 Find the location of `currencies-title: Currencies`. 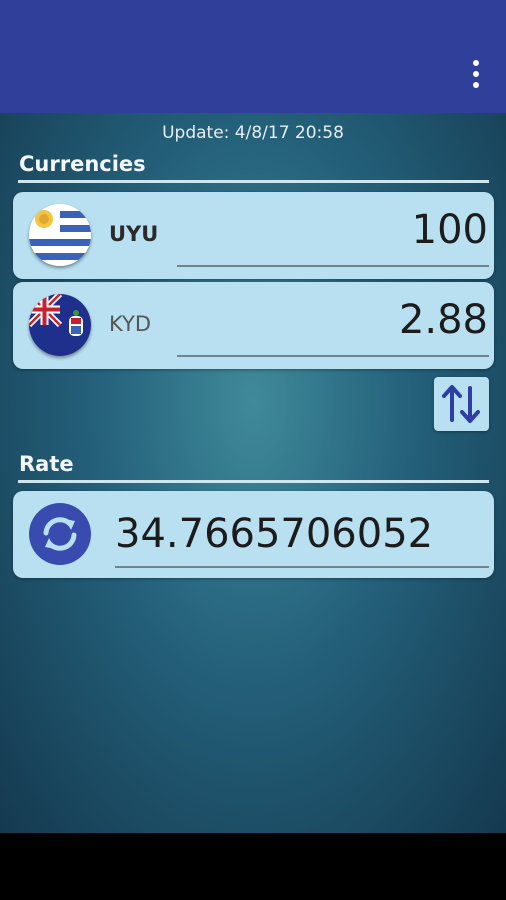

currencies-title: Currencies is located at coordinates (82, 164).